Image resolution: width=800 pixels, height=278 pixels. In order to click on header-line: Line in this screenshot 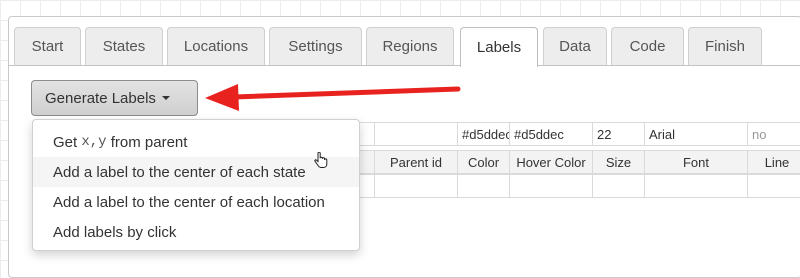, I will do `click(773, 162)`.